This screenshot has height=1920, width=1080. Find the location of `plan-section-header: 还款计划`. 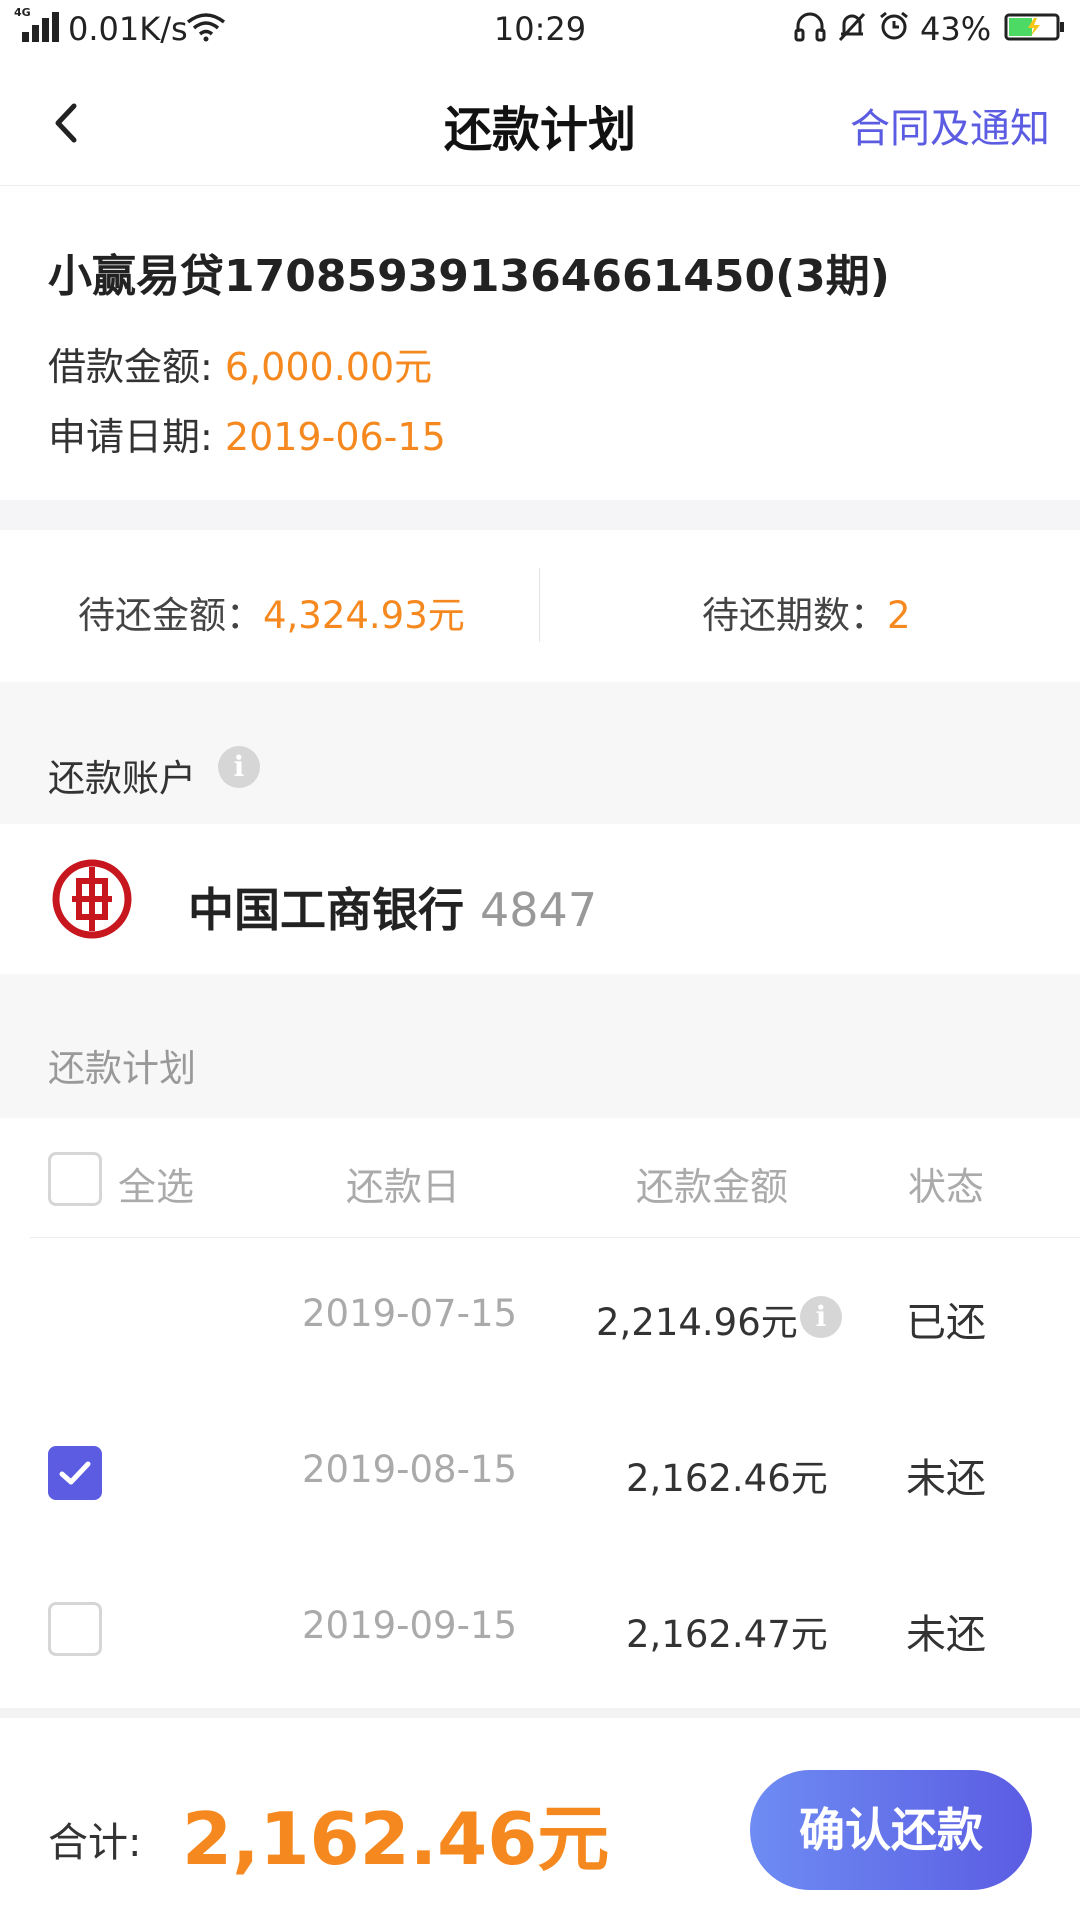

plan-section-header: 还款计划 is located at coordinates (540, 1046).